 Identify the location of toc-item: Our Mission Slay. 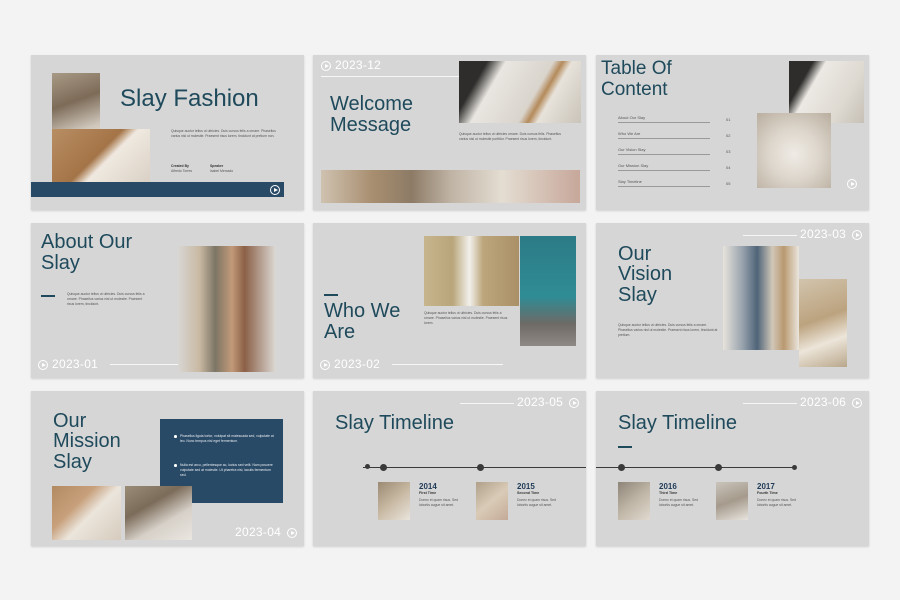
(664, 165).